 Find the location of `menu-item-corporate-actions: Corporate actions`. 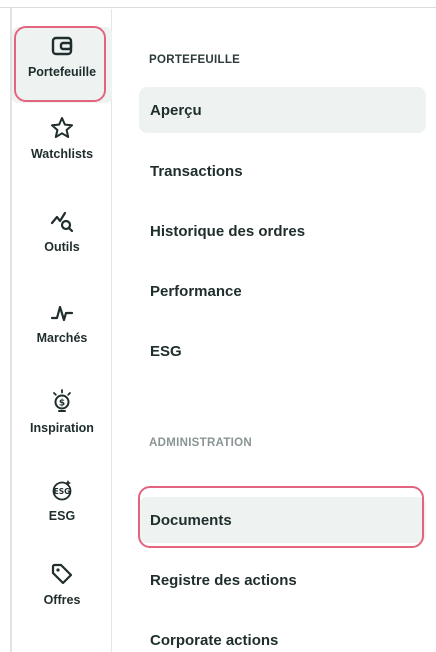

menu-item-corporate-actions: Corporate actions is located at coordinates (282, 634).